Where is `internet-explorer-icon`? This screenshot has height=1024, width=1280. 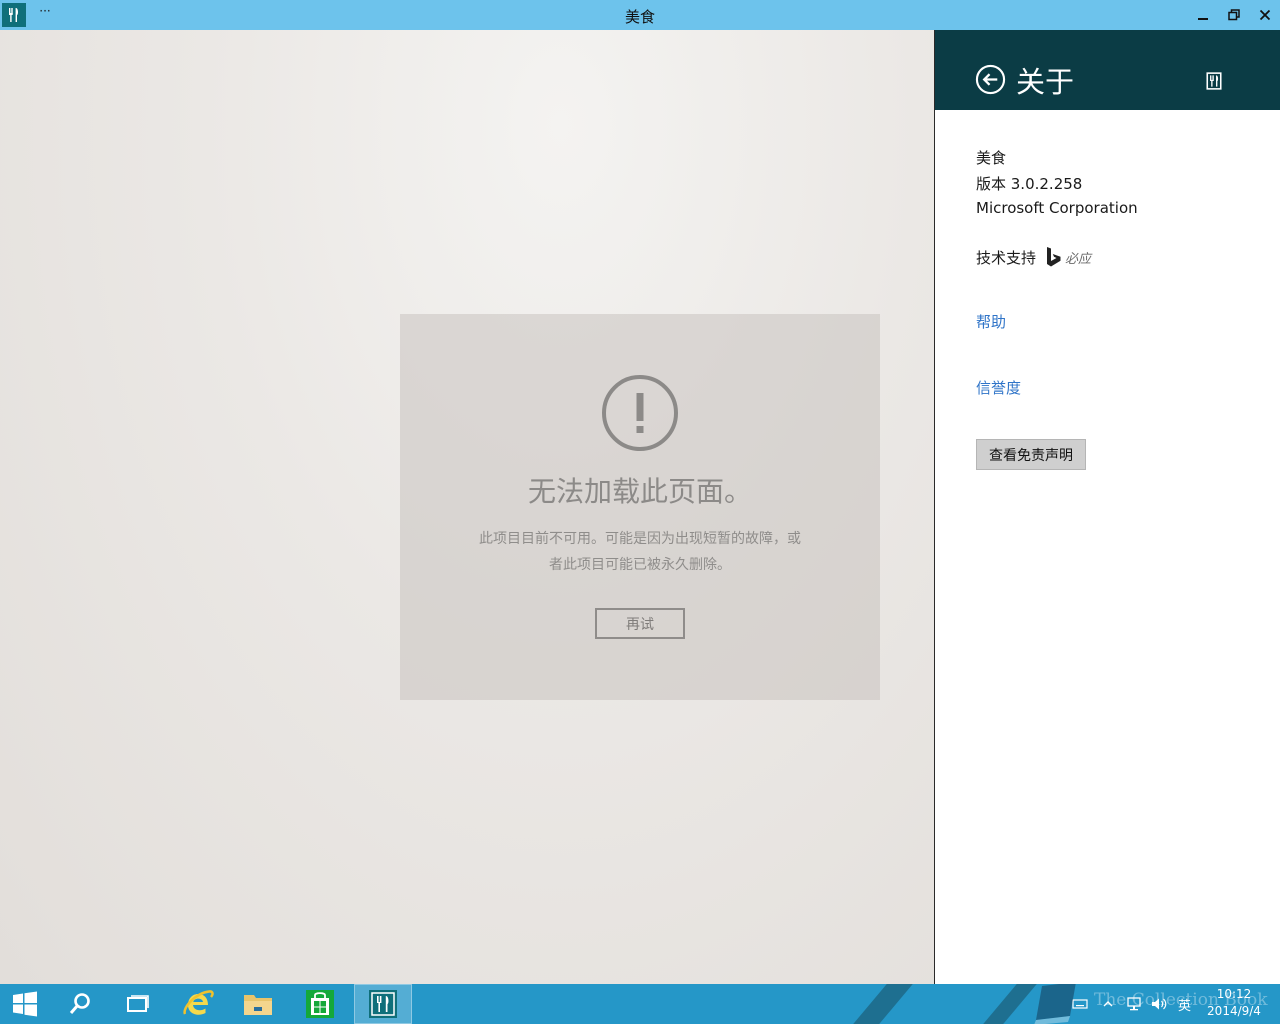
internet-explorer-icon is located at coordinates (198, 1002).